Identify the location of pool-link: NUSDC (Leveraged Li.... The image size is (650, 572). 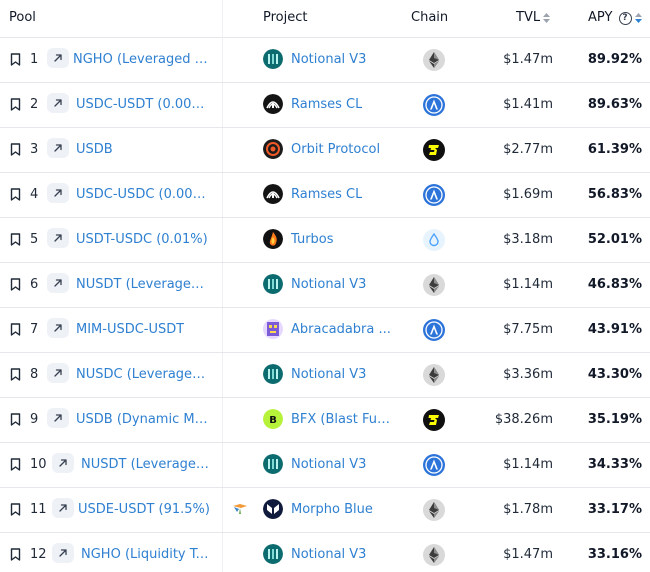
(144, 374).